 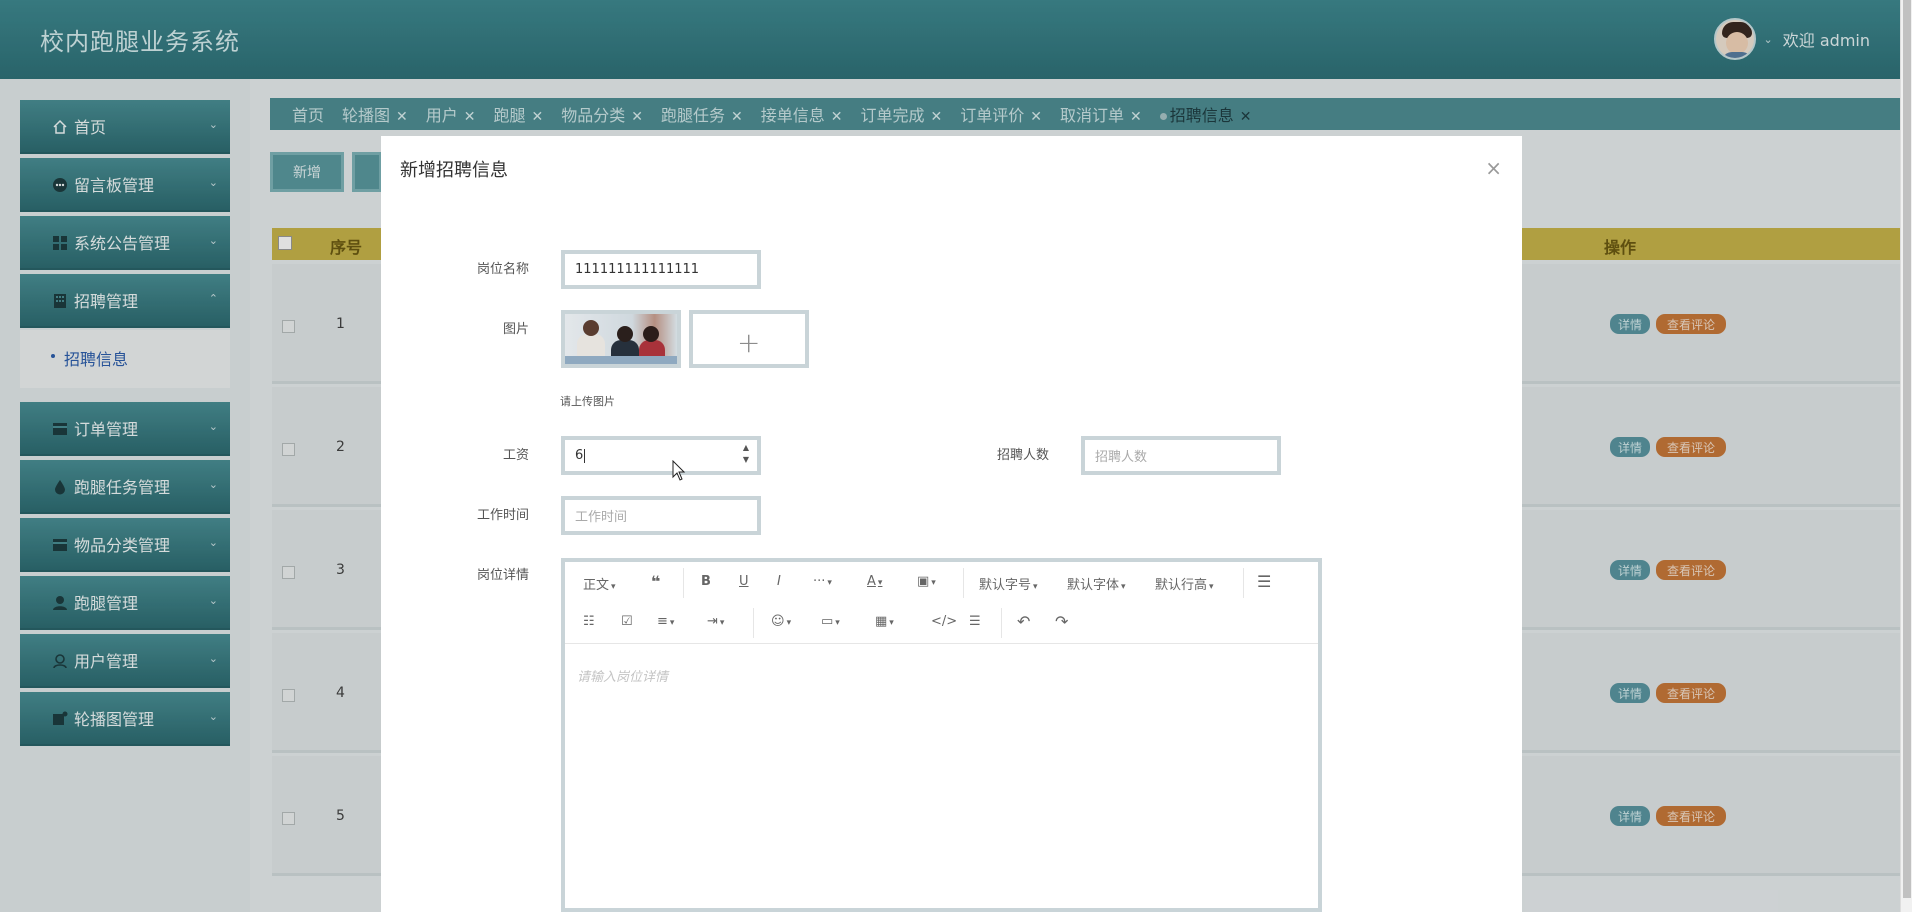 I want to click on position-name-input: 111111111111111, so click(x=661, y=269).